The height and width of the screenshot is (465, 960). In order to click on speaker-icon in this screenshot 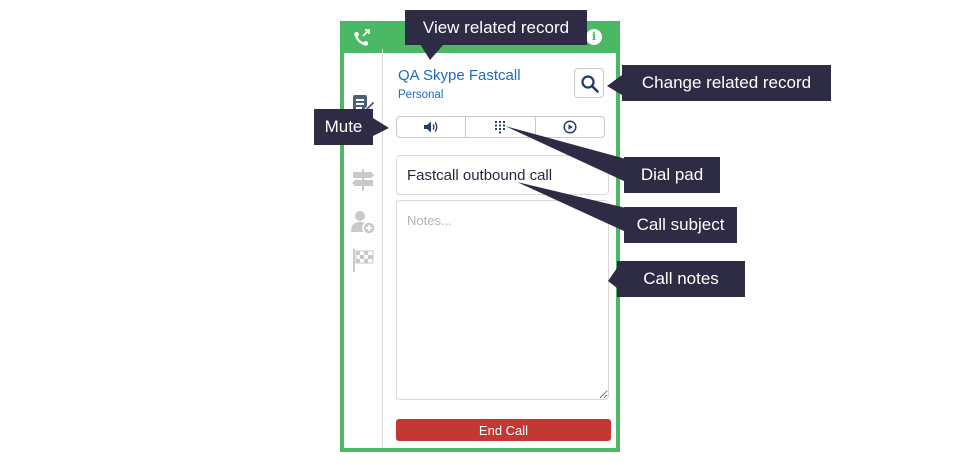, I will do `click(431, 127)`.